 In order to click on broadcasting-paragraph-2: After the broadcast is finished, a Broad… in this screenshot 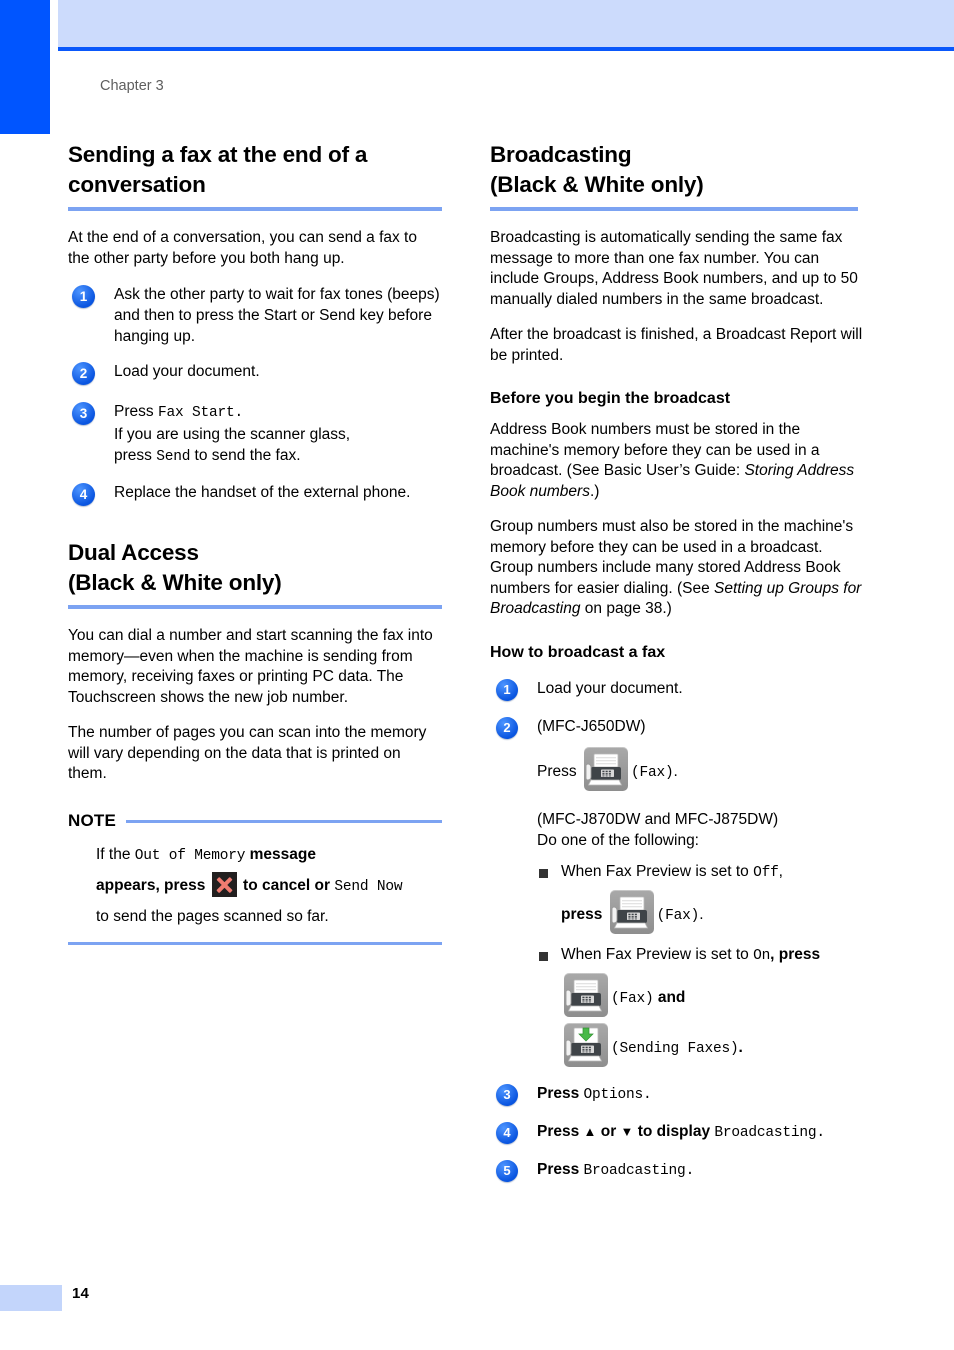, I will do `click(676, 345)`.